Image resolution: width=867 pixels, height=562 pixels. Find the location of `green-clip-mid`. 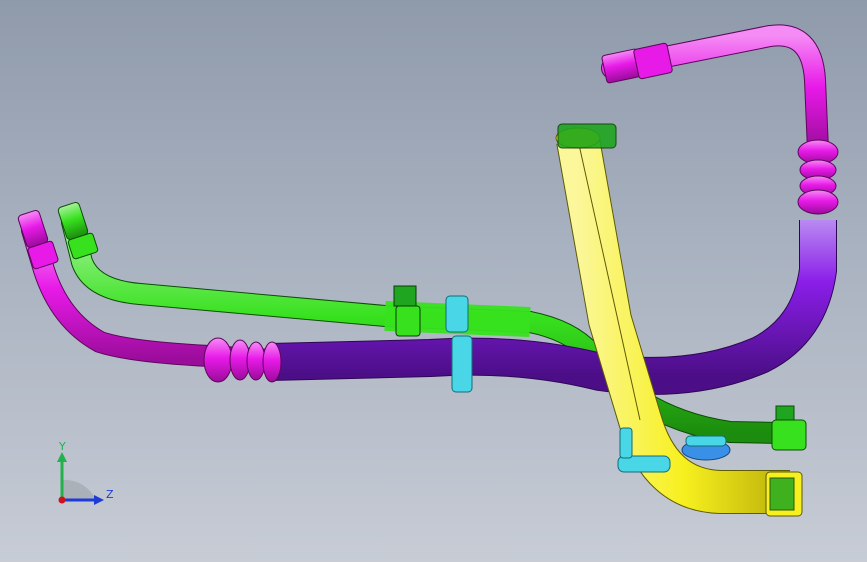

green-clip-mid is located at coordinates (407, 311).